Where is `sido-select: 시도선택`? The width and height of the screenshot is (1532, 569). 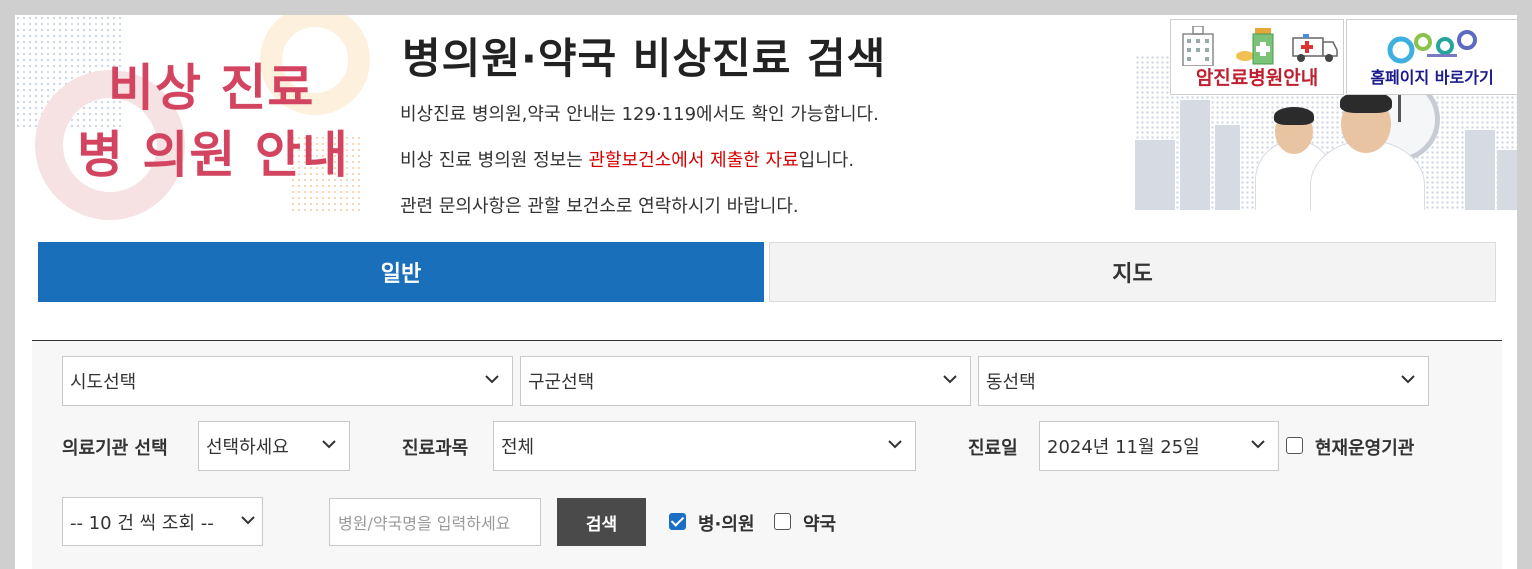
sido-select: 시도선택 is located at coordinates (287, 381).